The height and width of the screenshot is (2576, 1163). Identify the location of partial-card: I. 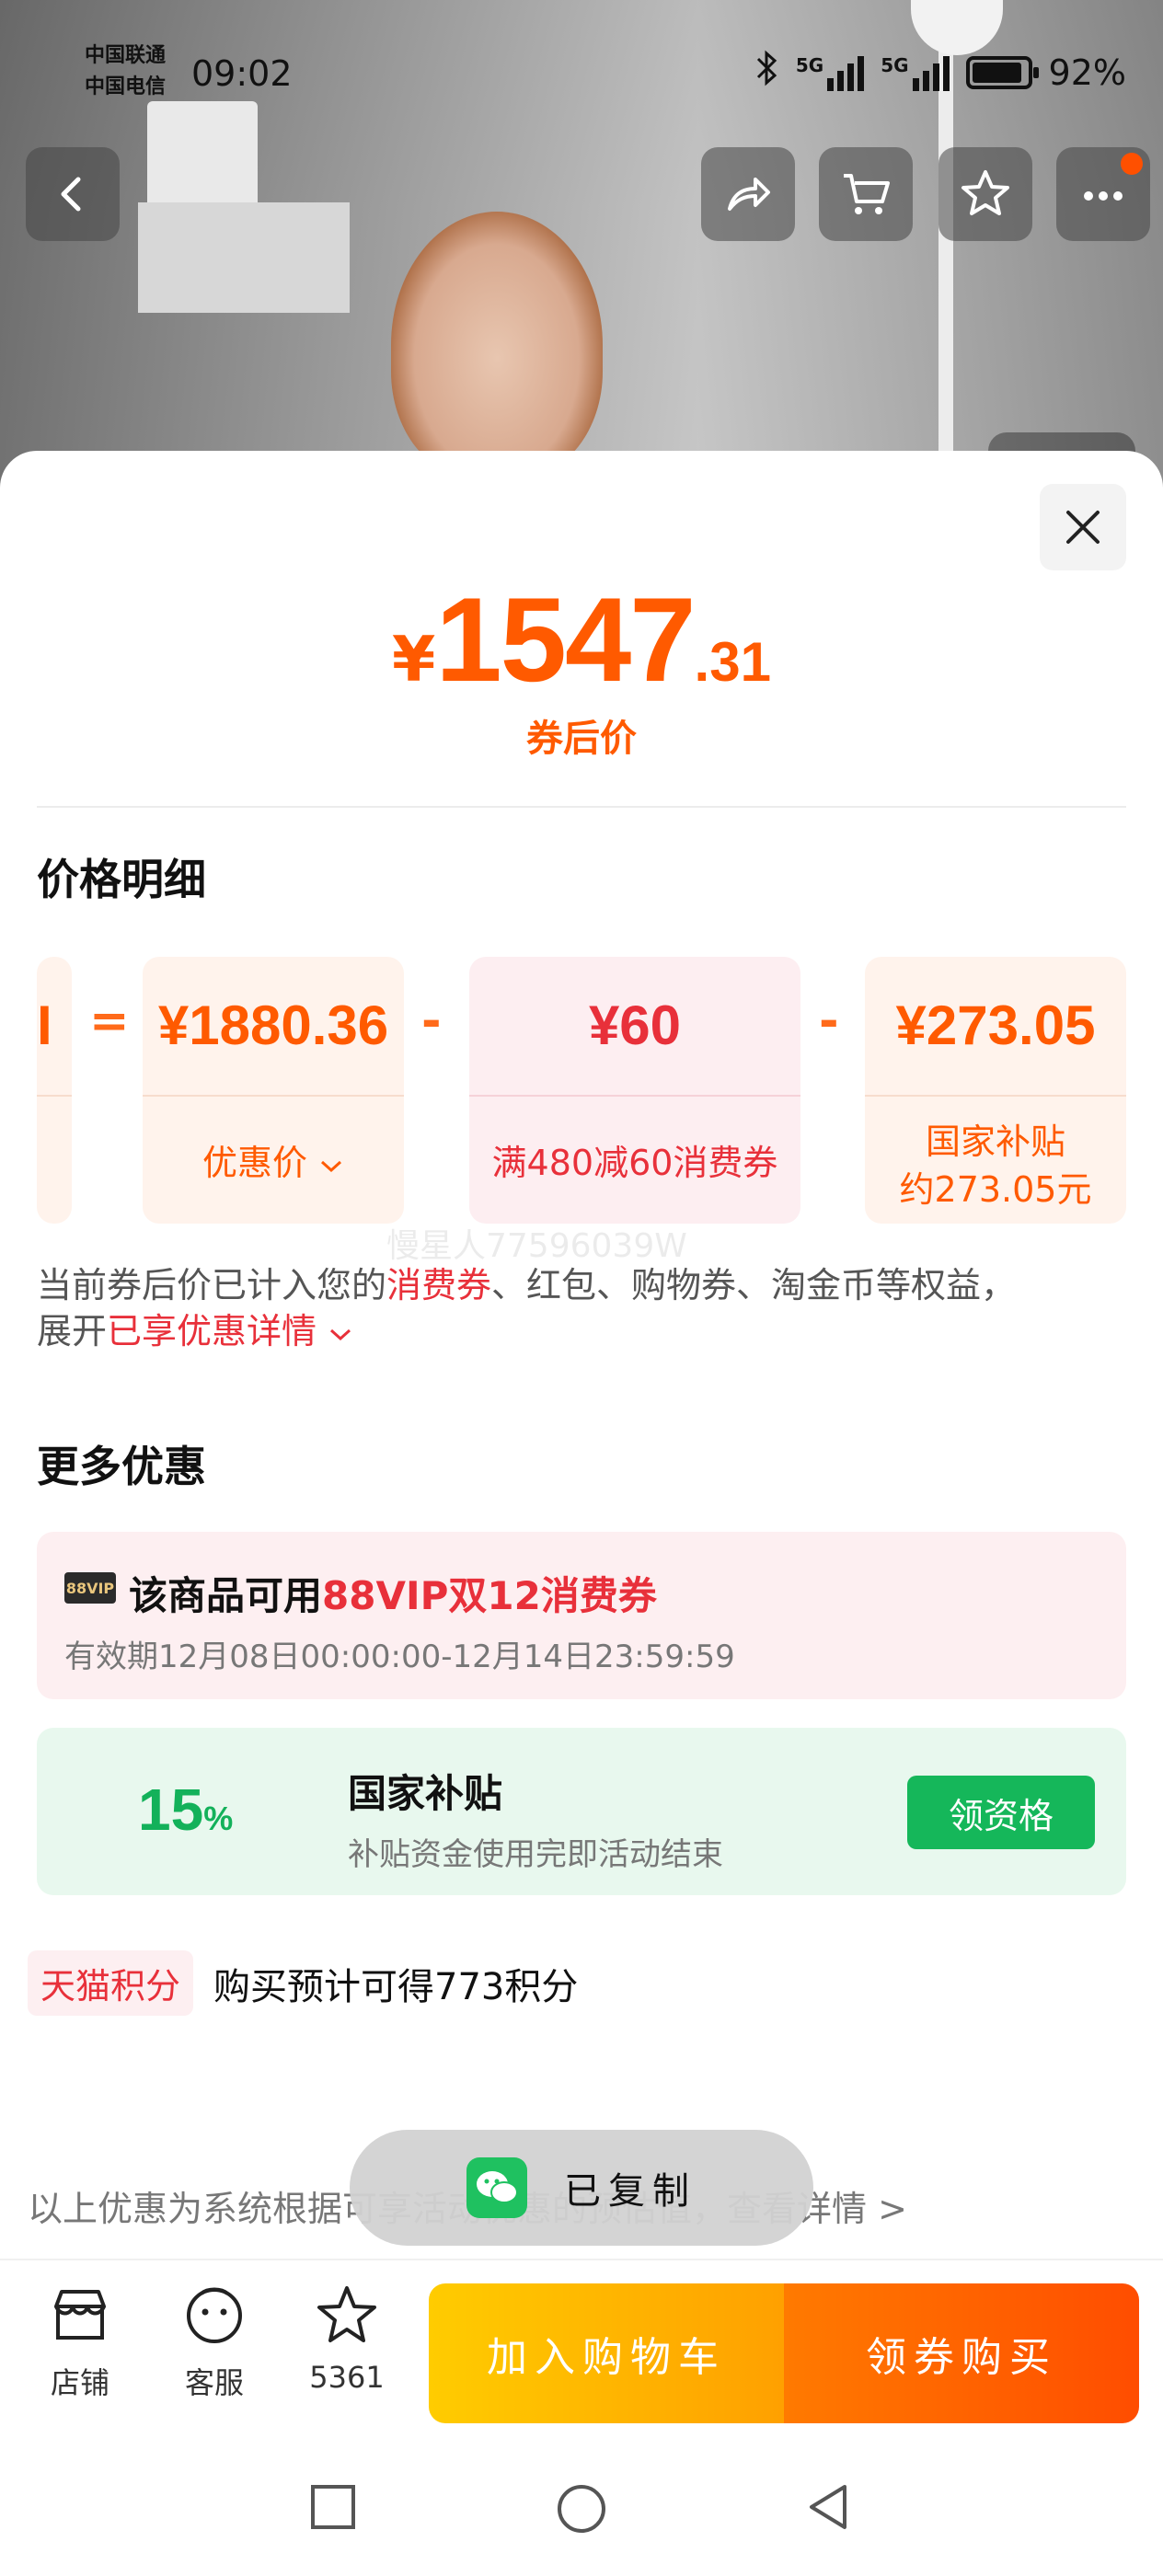
(55, 1090).